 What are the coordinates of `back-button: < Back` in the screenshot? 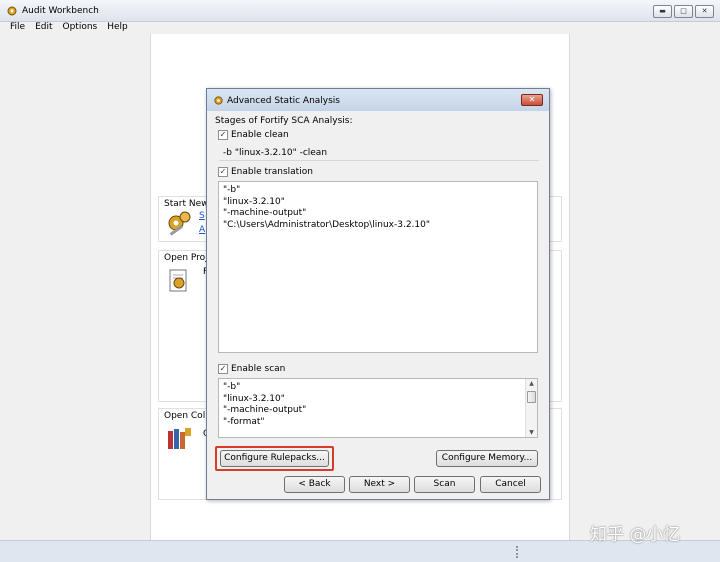 It's located at (314, 484).